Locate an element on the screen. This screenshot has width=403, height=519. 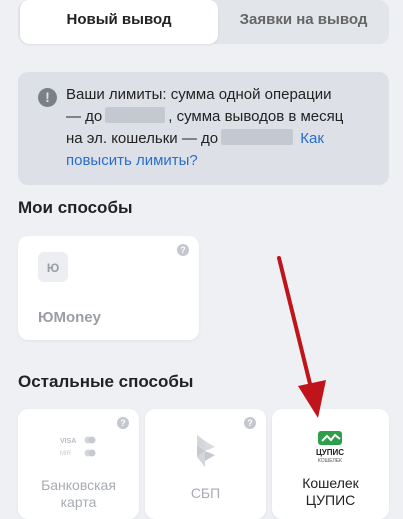
method-label-bank-card: Банковская карта is located at coordinates (78, 494).